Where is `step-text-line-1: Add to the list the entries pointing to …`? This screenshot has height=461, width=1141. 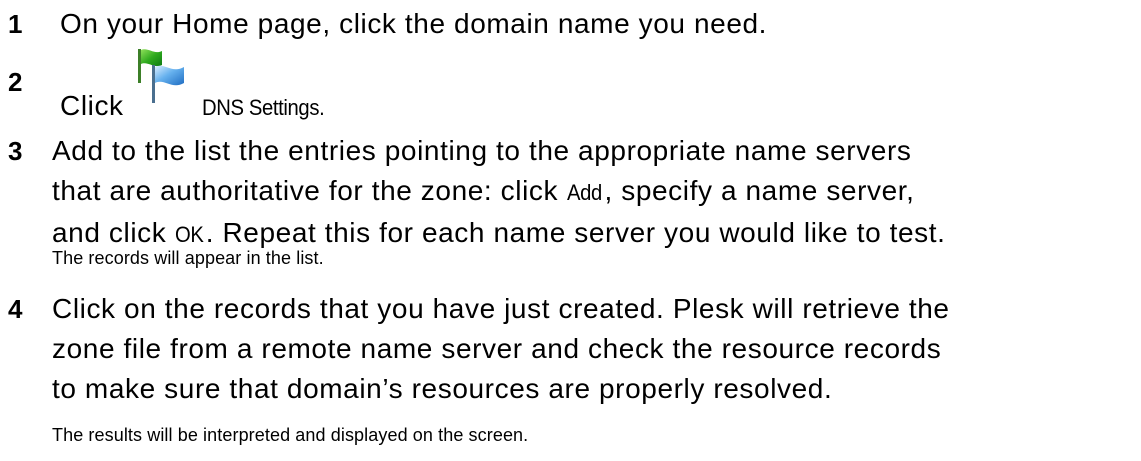
step-text-line-1: Add to the list the entries pointing to … is located at coordinates (482, 150).